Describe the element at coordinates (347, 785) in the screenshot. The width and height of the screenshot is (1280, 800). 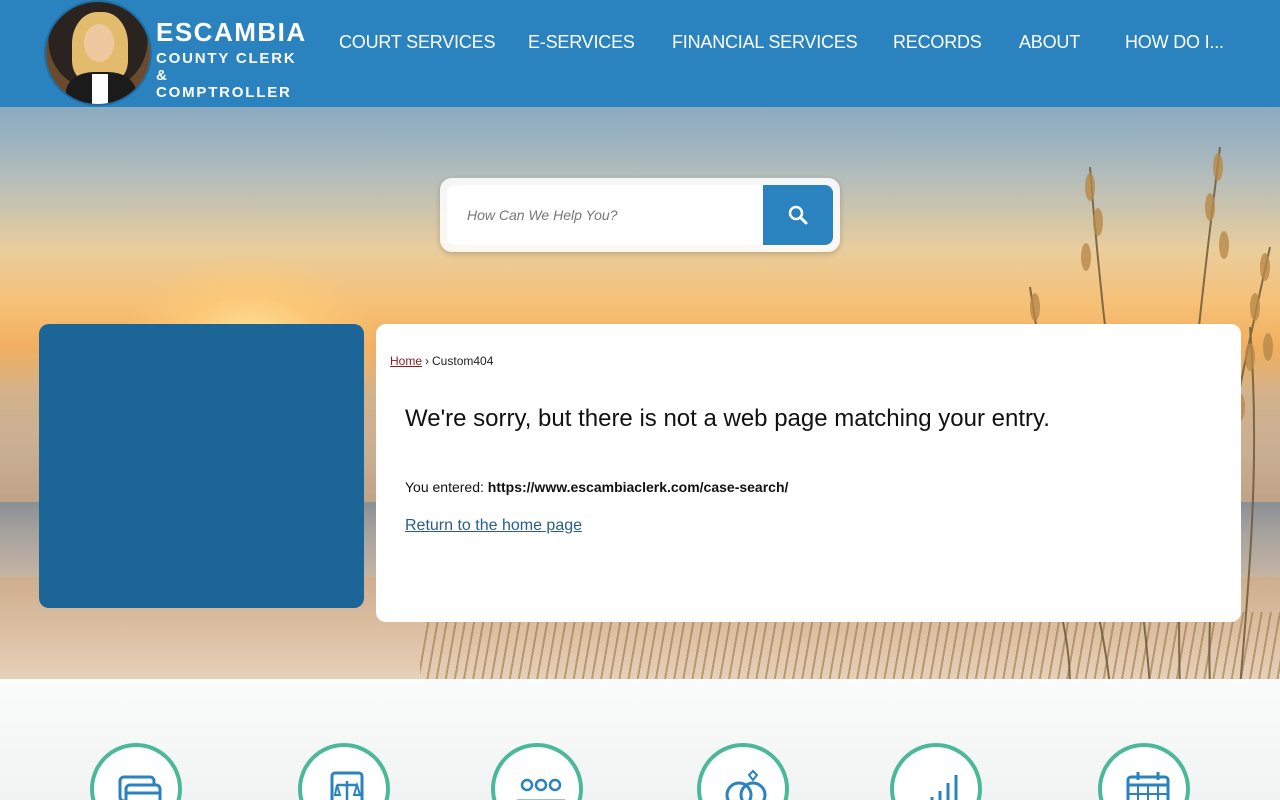
I see `legal-scales-icon` at that location.